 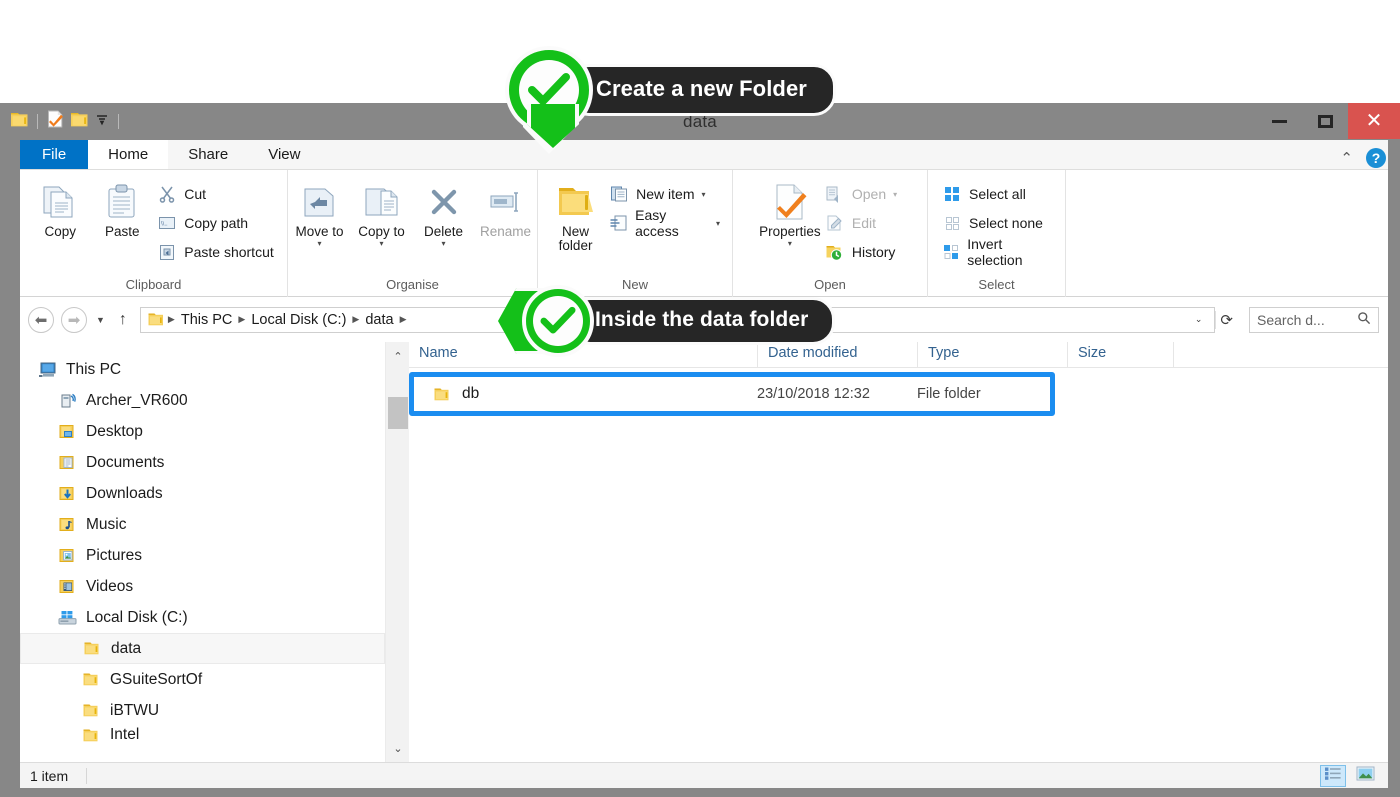 What do you see at coordinates (704, 775) in the screenshot?
I see `status-bar: 1 item` at bounding box center [704, 775].